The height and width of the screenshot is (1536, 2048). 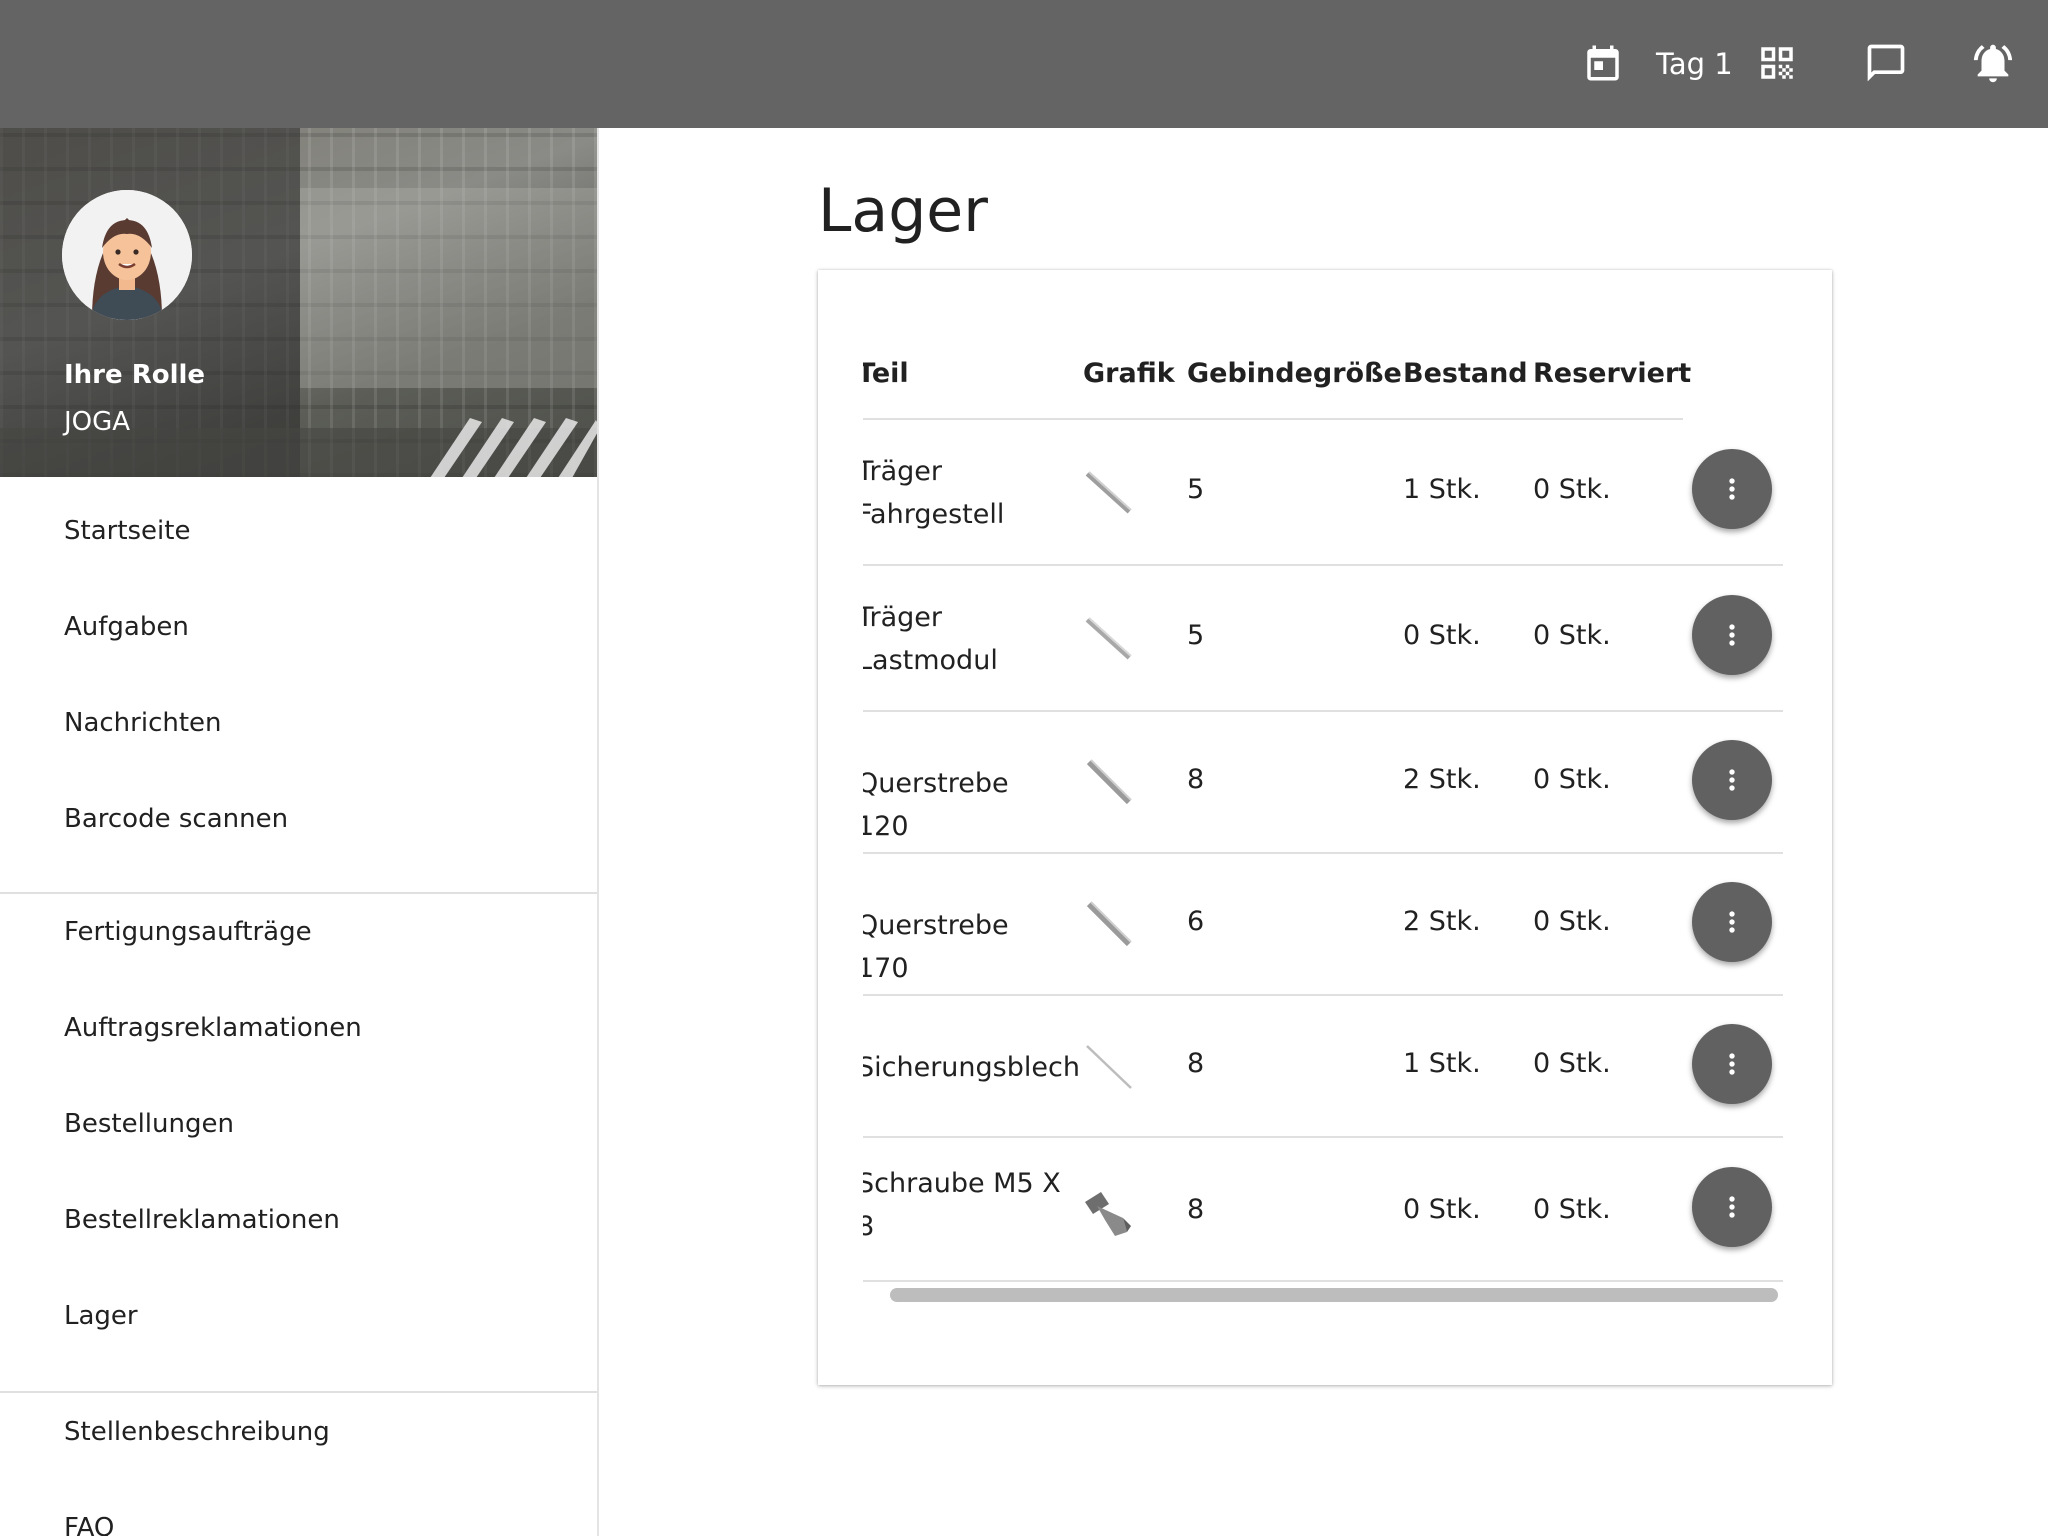 What do you see at coordinates (1323, 639) in the screenshot?
I see `table-row: Träger Lastmodul 5 0 Stk. 0 Stk.` at bounding box center [1323, 639].